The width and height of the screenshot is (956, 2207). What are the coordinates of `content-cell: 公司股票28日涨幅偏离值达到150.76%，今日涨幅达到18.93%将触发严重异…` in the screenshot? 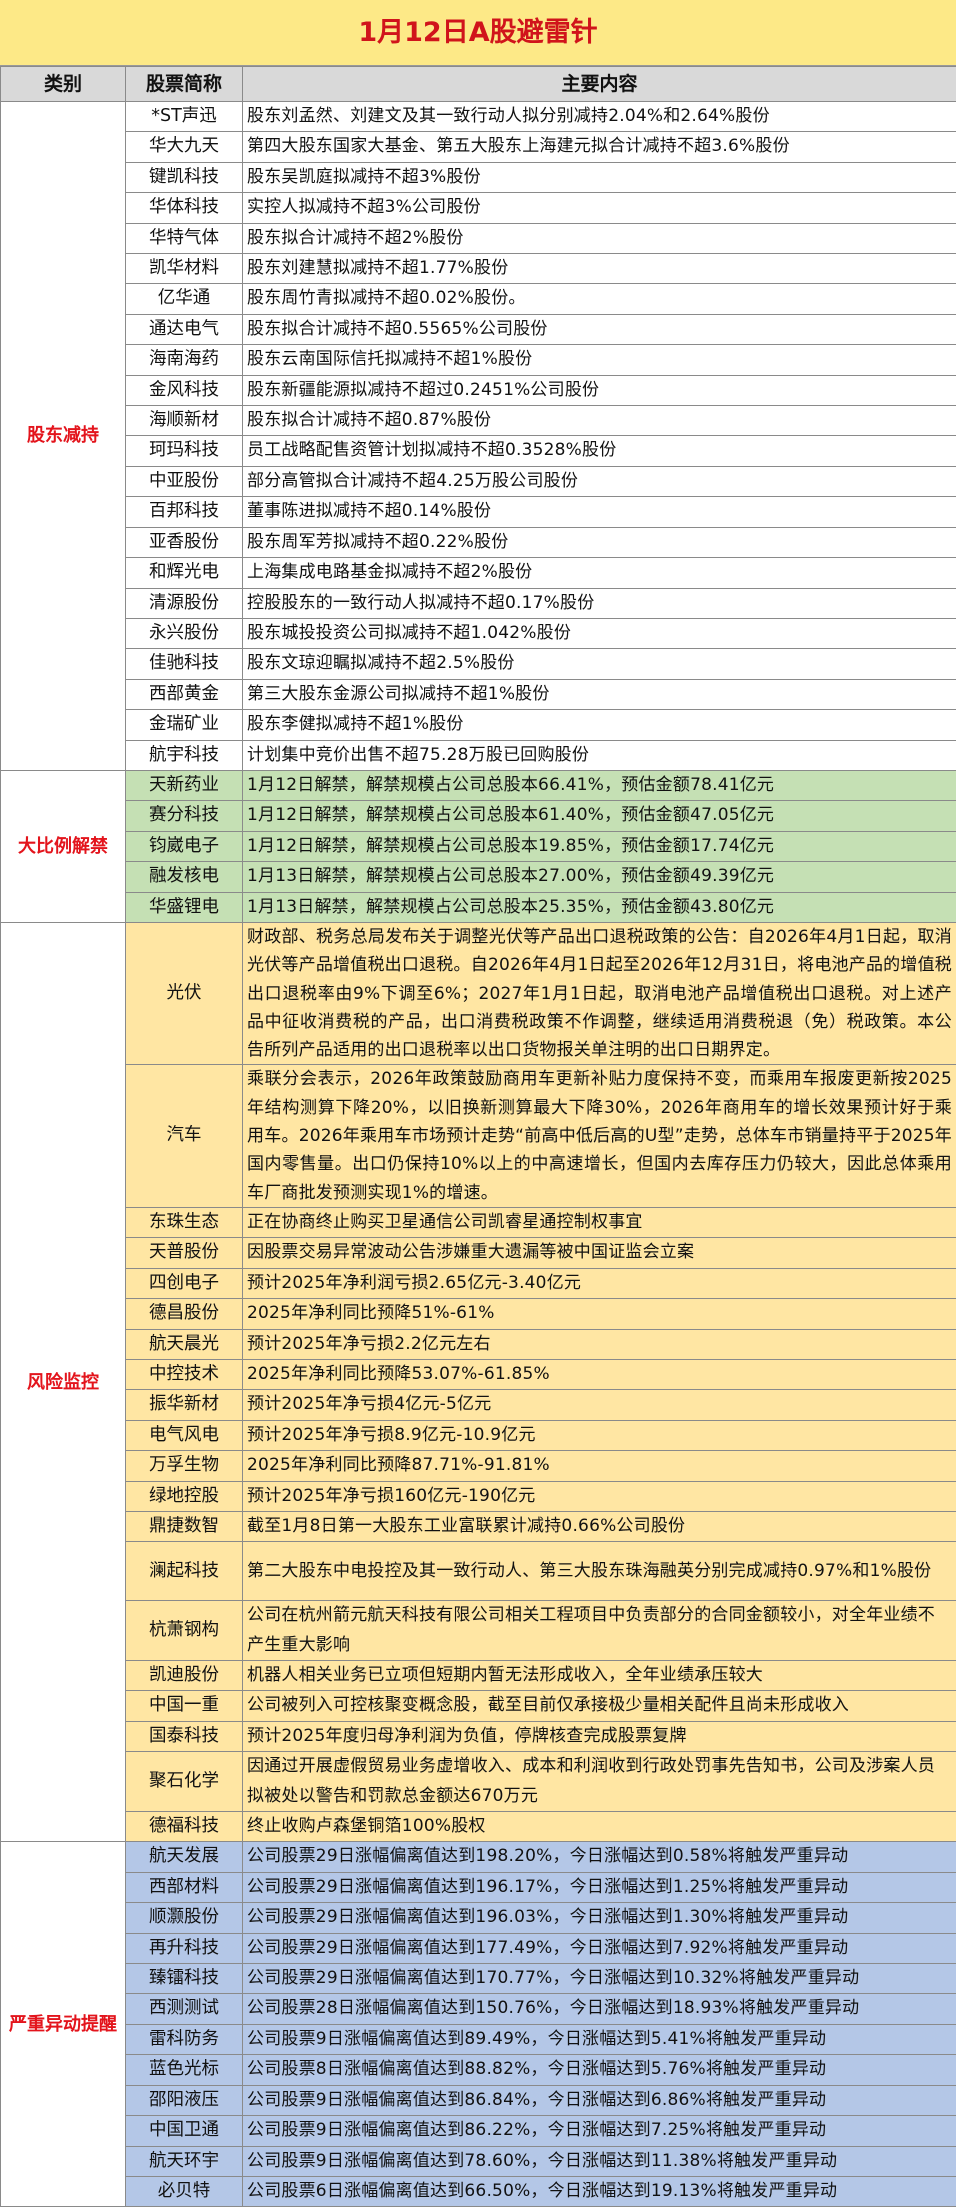 It's located at (599, 2009).